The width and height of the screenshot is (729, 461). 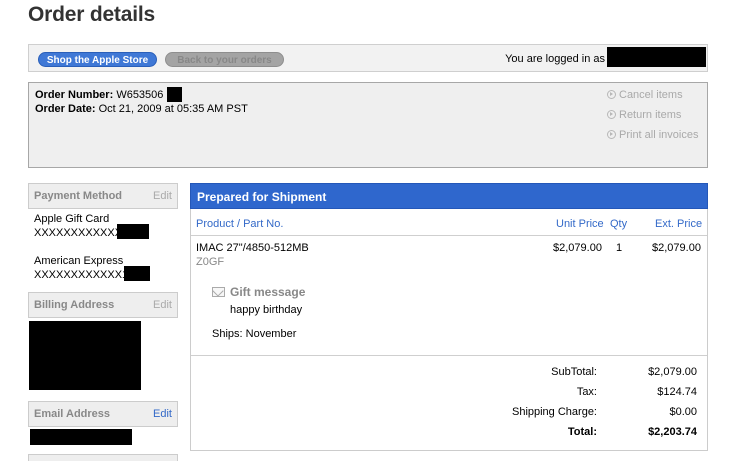 What do you see at coordinates (79, 261) in the screenshot?
I see `payment-method-2-name: American Express` at bounding box center [79, 261].